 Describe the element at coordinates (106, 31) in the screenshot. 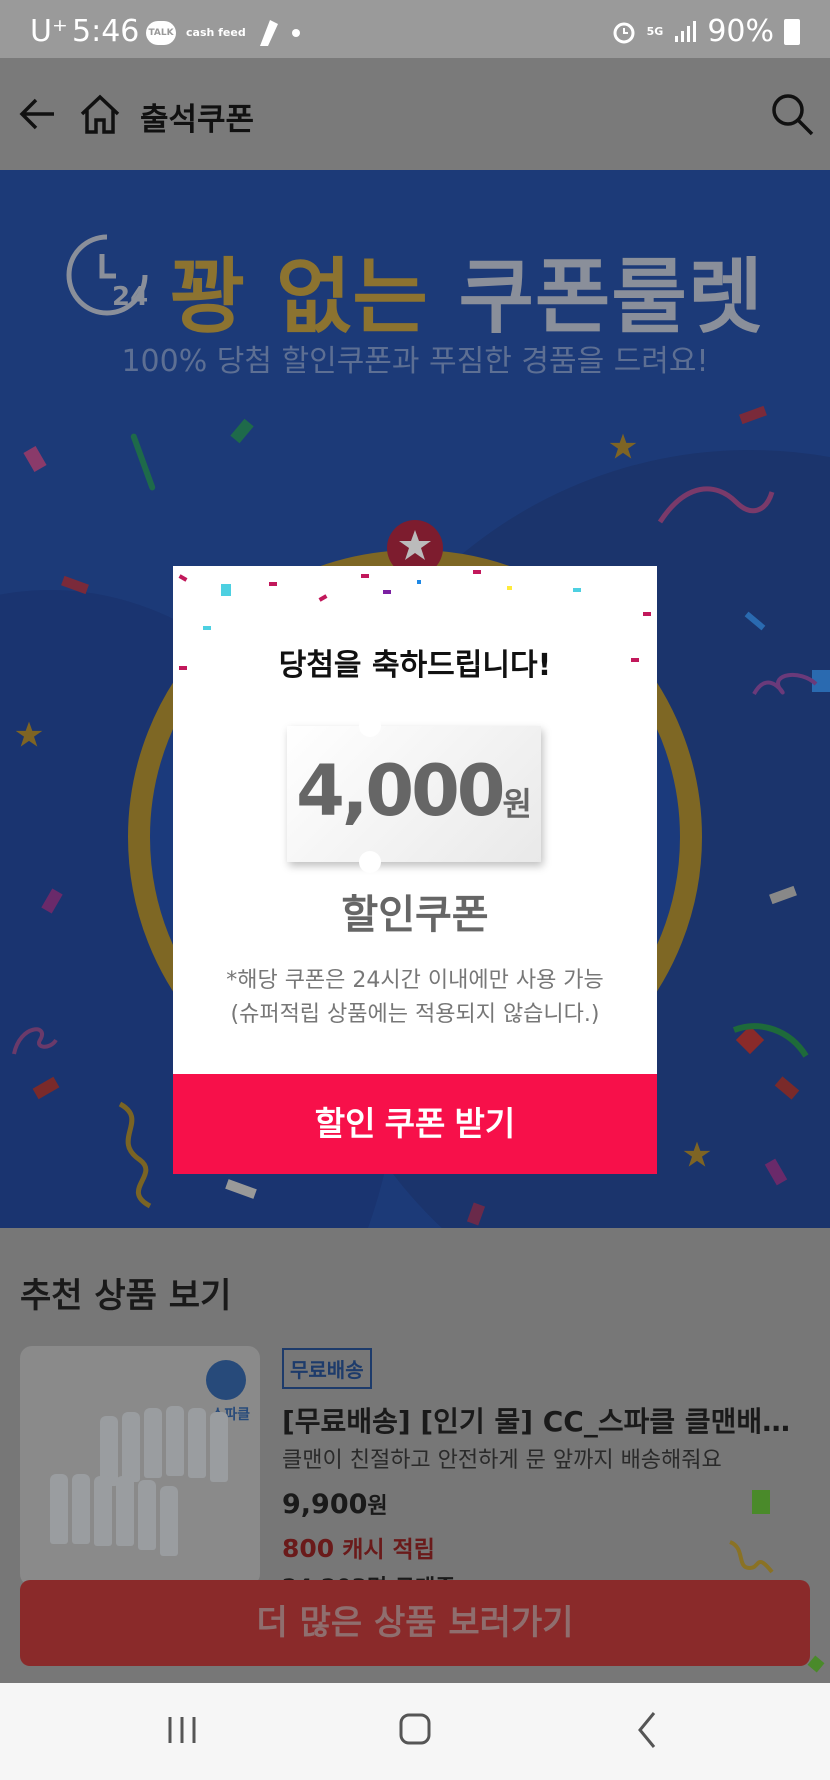

I see `status-time: 5:46` at that location.